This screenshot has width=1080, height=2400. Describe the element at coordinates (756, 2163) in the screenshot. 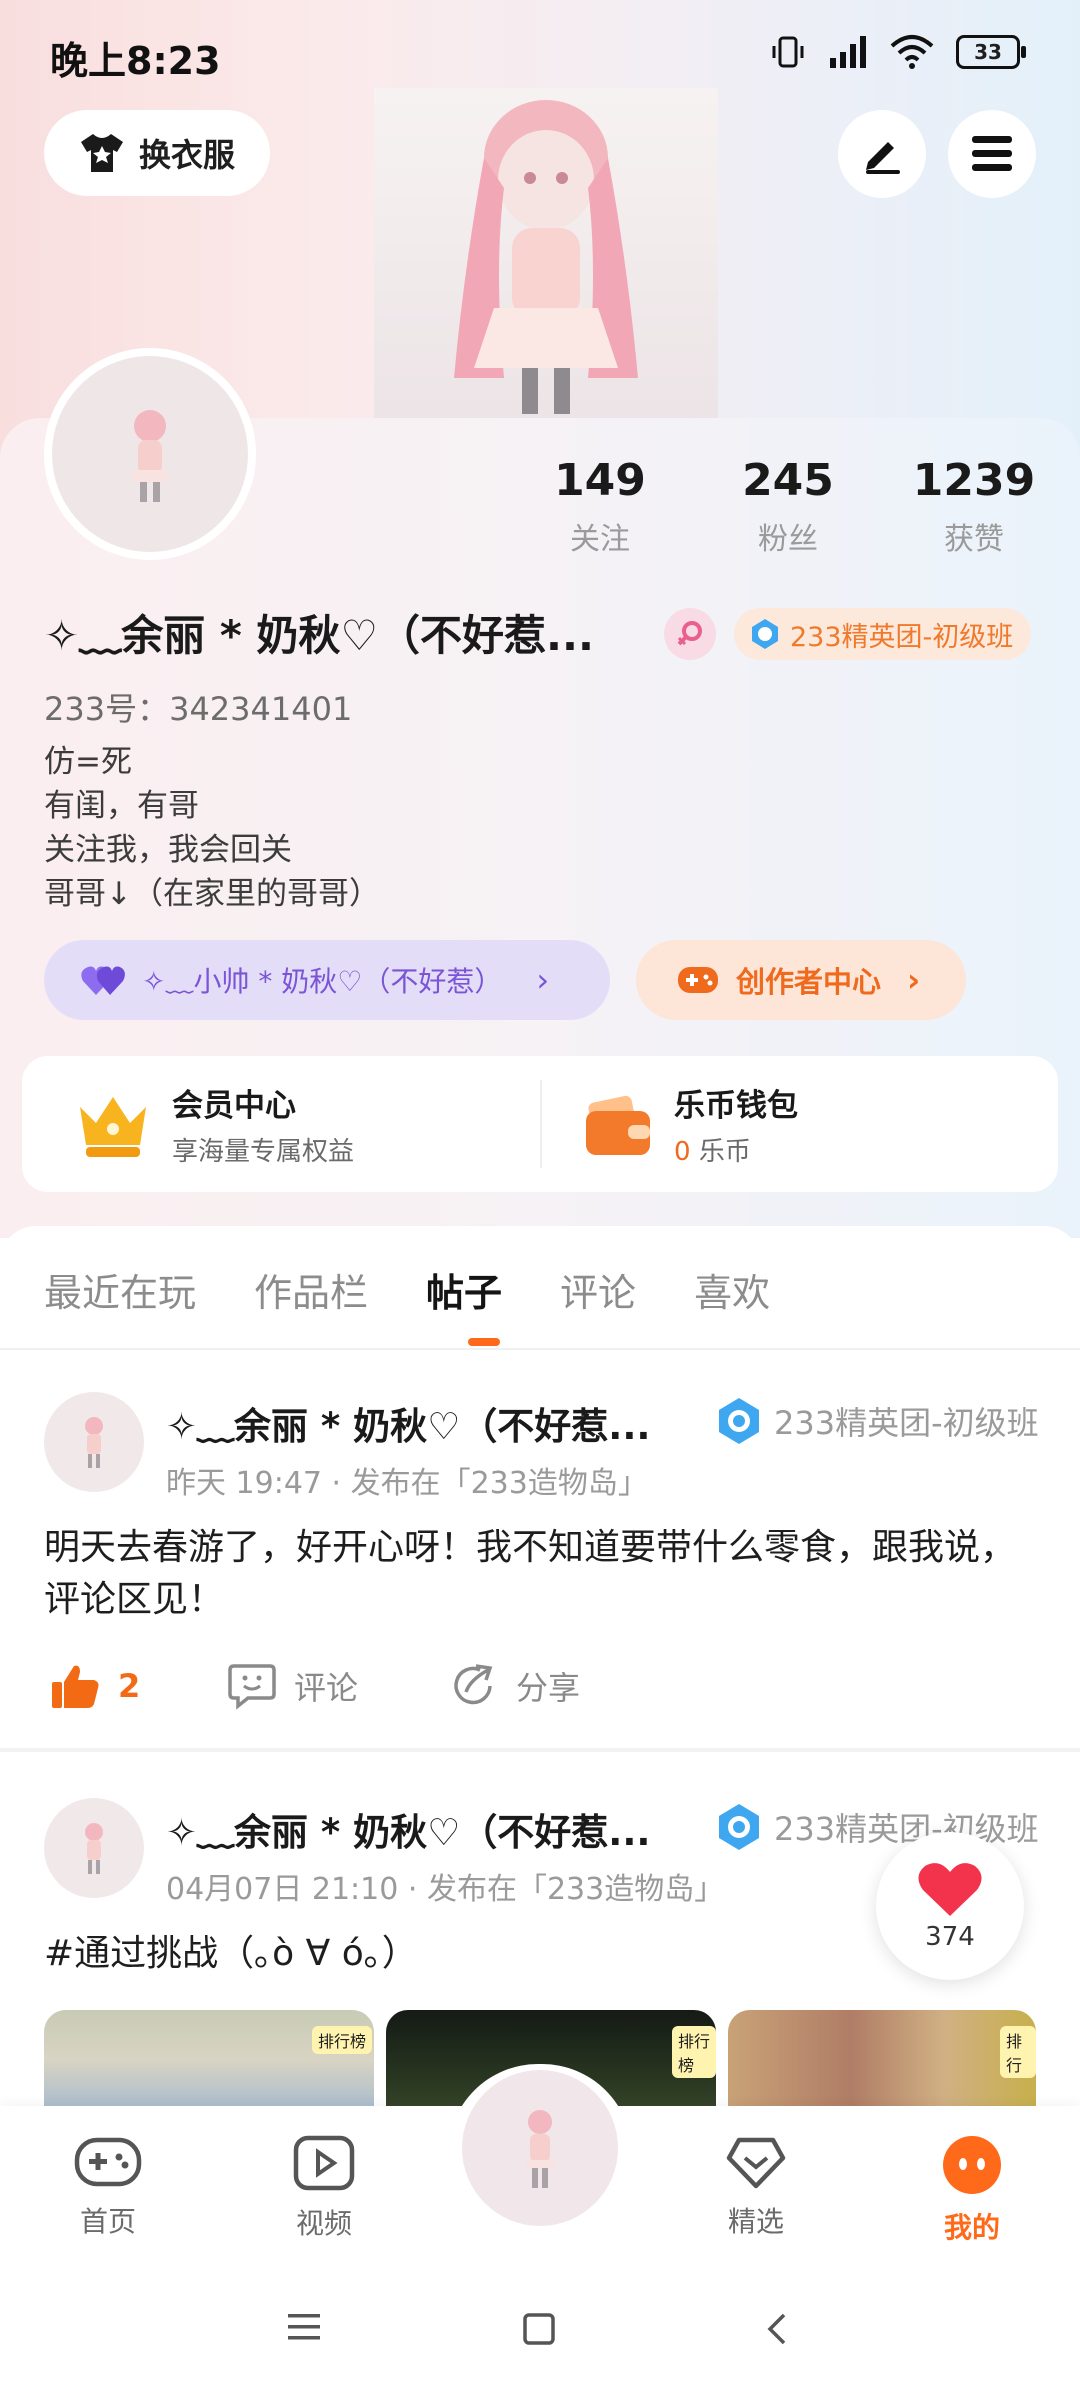

I see `heart-diamond-icon` at that location.